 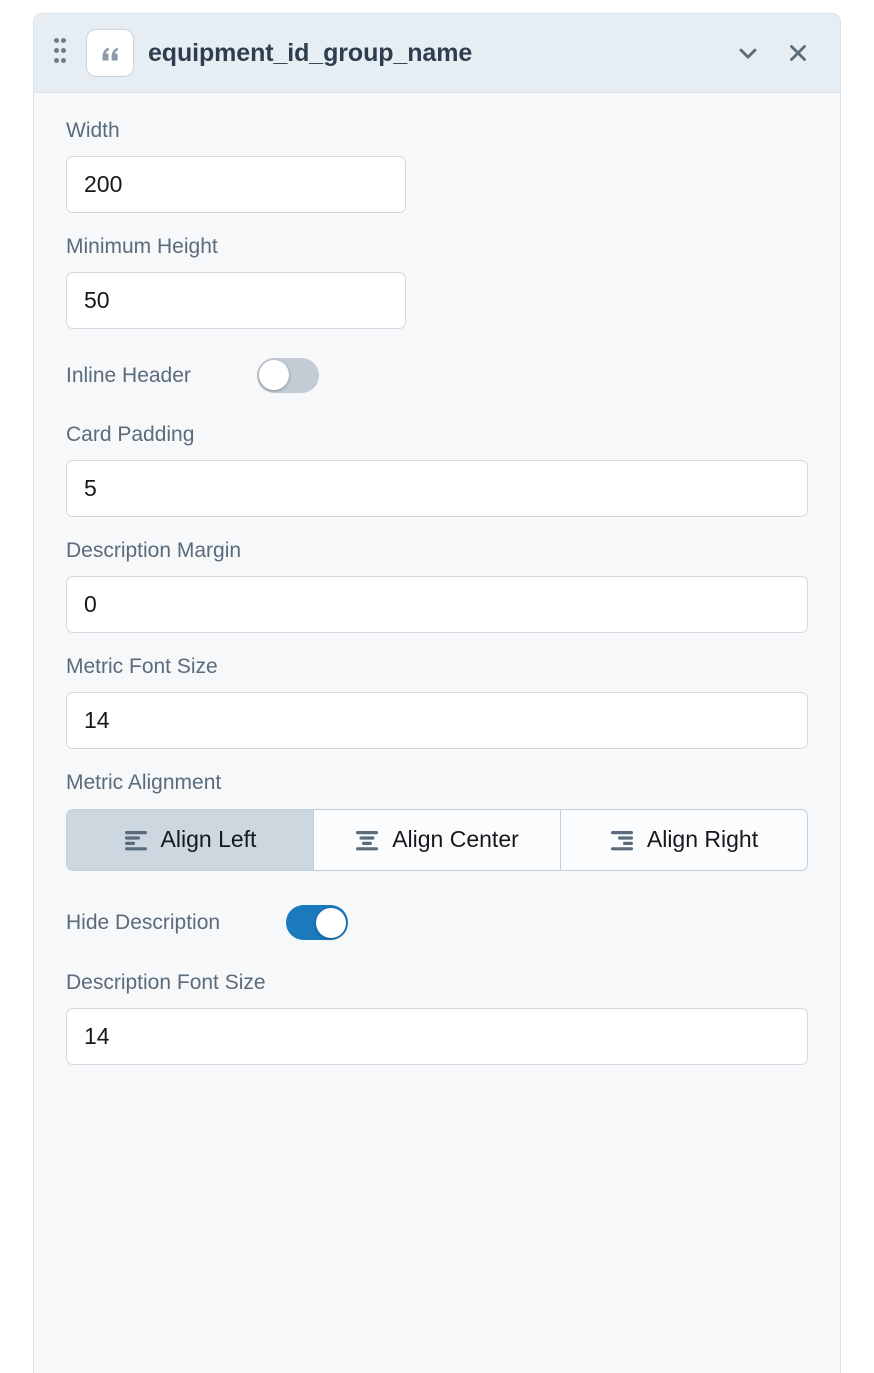 I want to click on panel-header: equipment_id_group_name, so click(x=437, y=53).